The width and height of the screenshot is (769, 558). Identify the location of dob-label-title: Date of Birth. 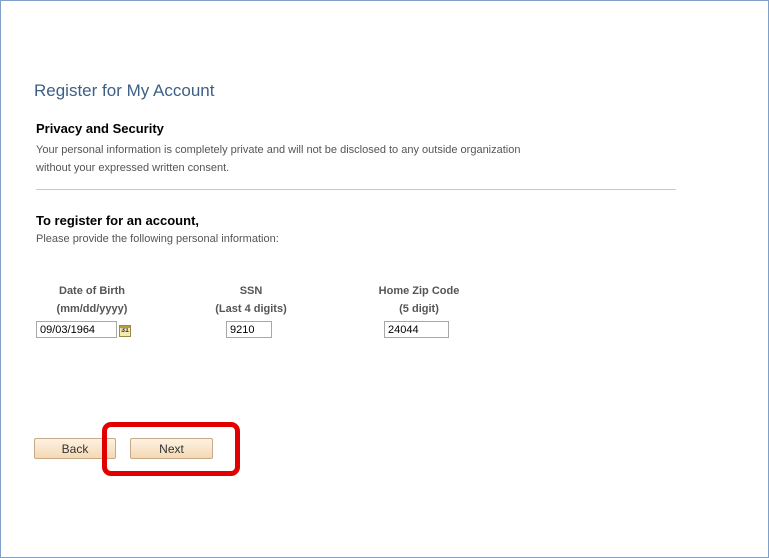
(92, 291).